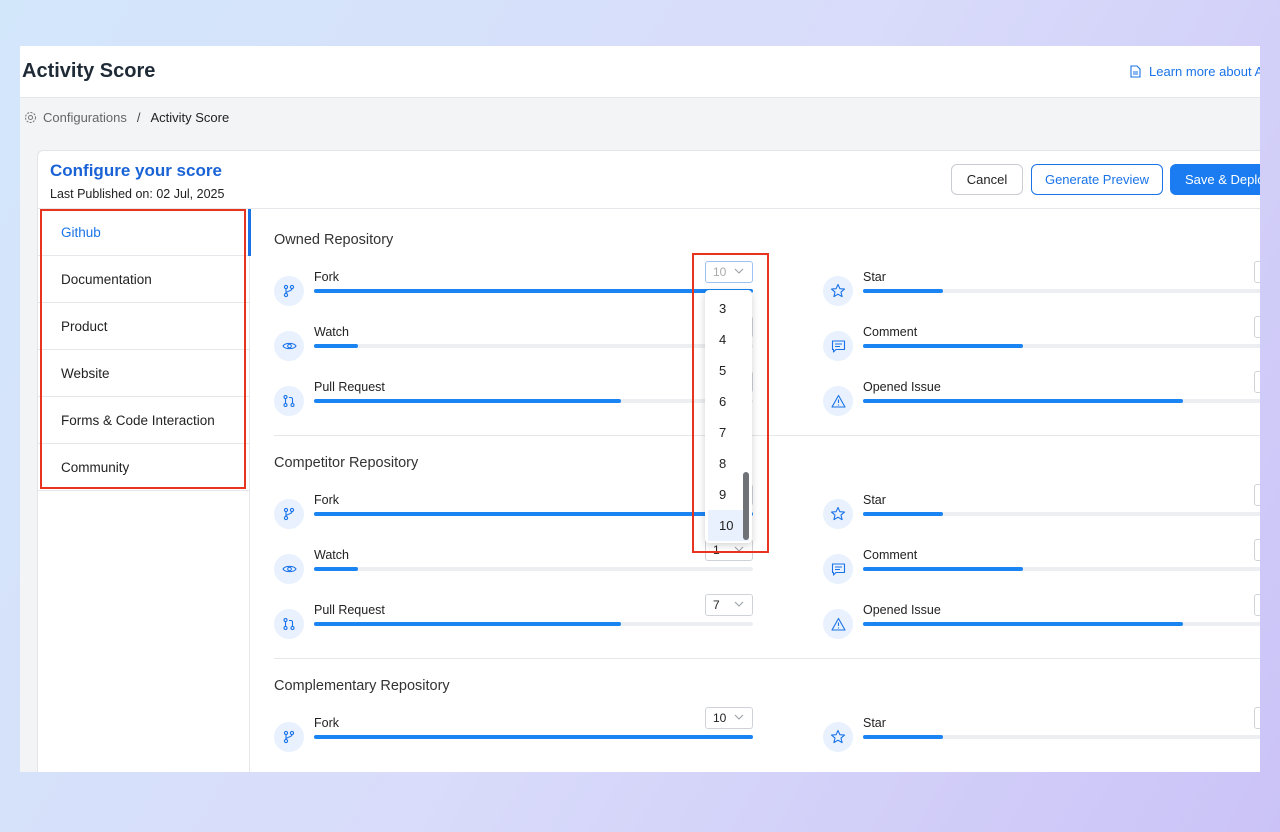  I want to click on breadcrumb: Configurations / Activity Score, so click(126, 117).